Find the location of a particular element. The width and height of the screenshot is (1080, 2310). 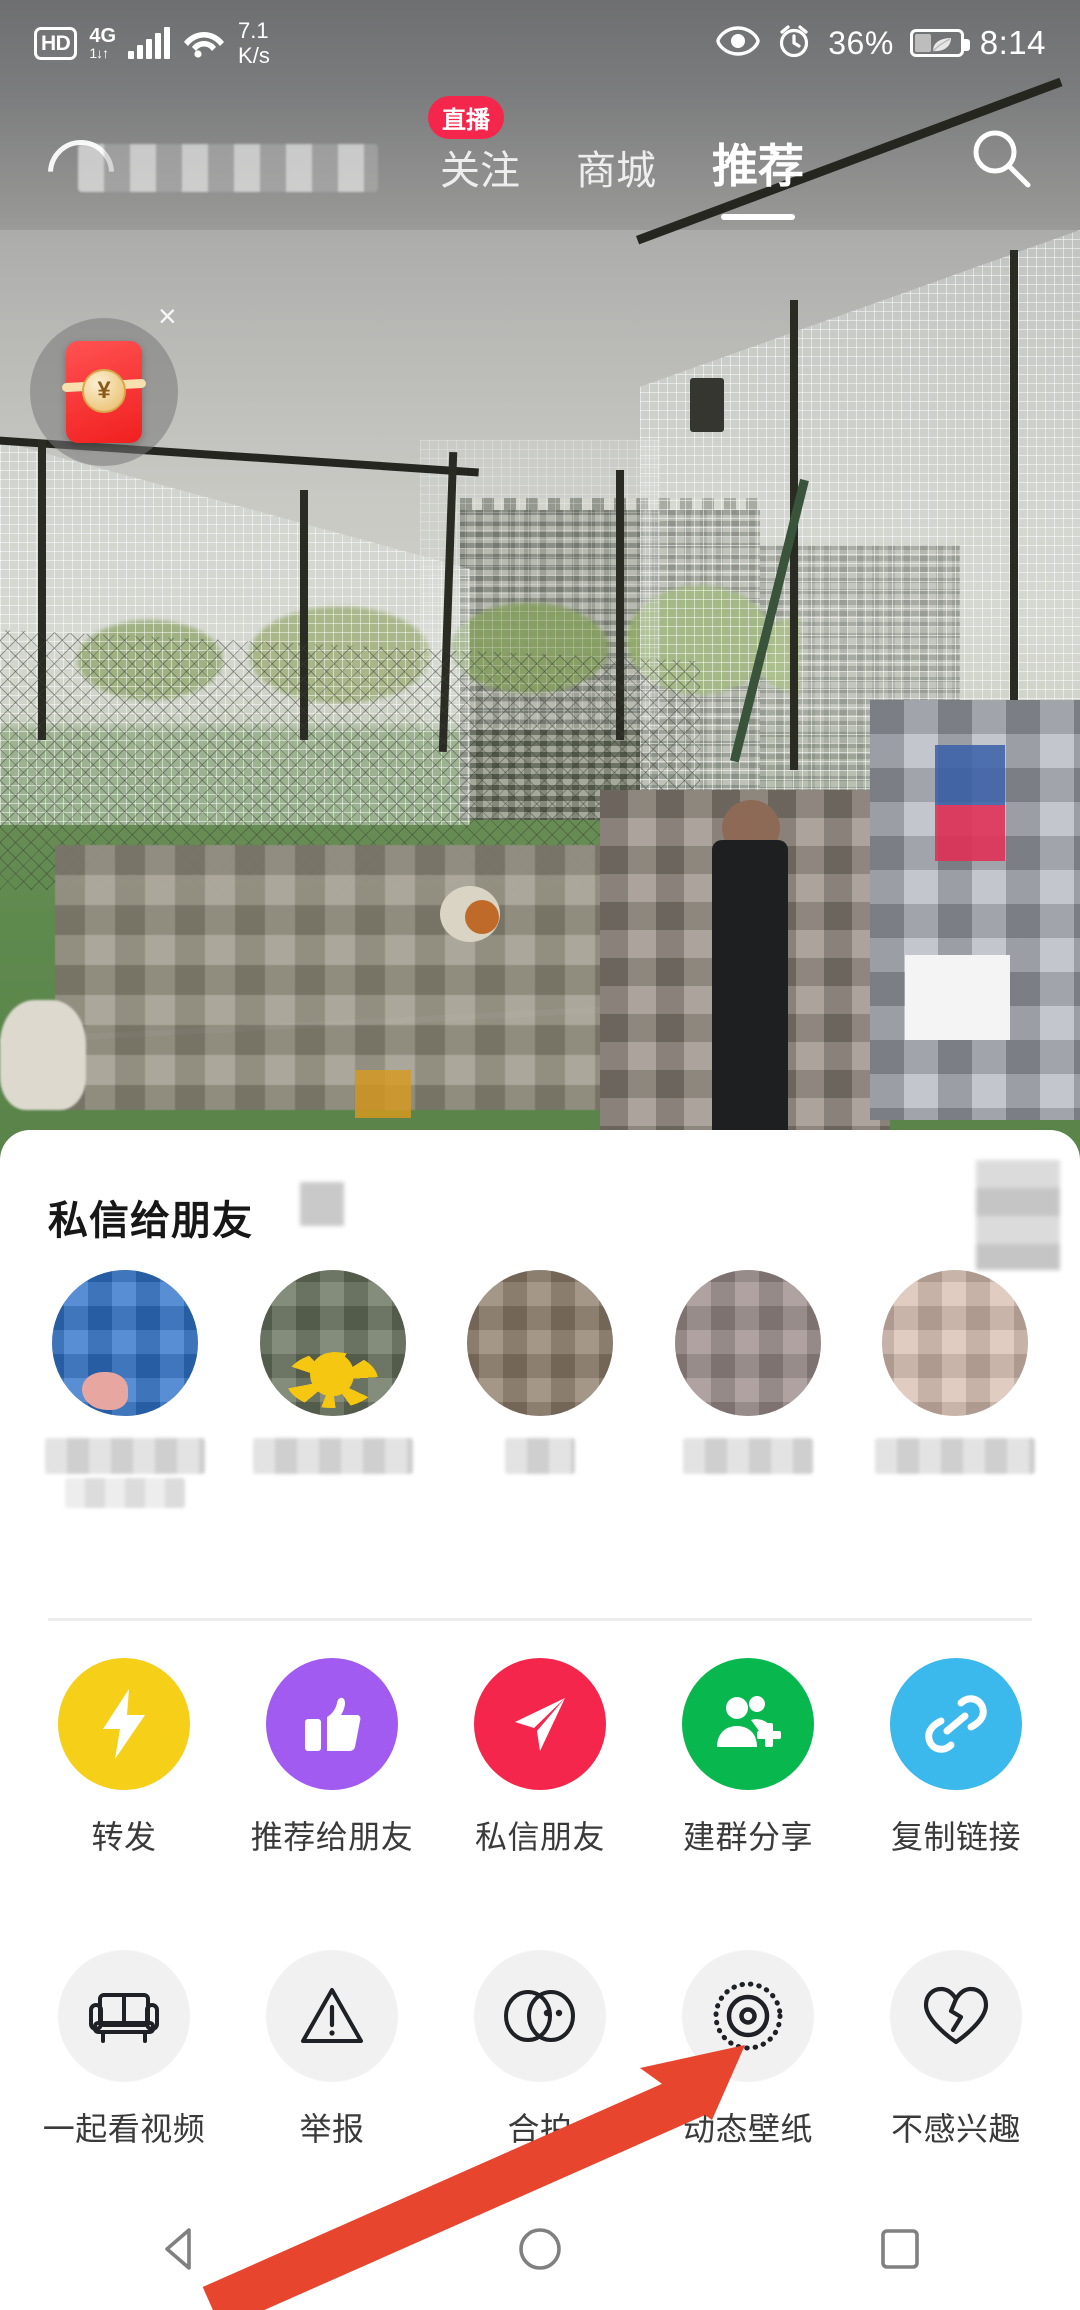

duet-circles-icon is located at coordinates (540, 2016).